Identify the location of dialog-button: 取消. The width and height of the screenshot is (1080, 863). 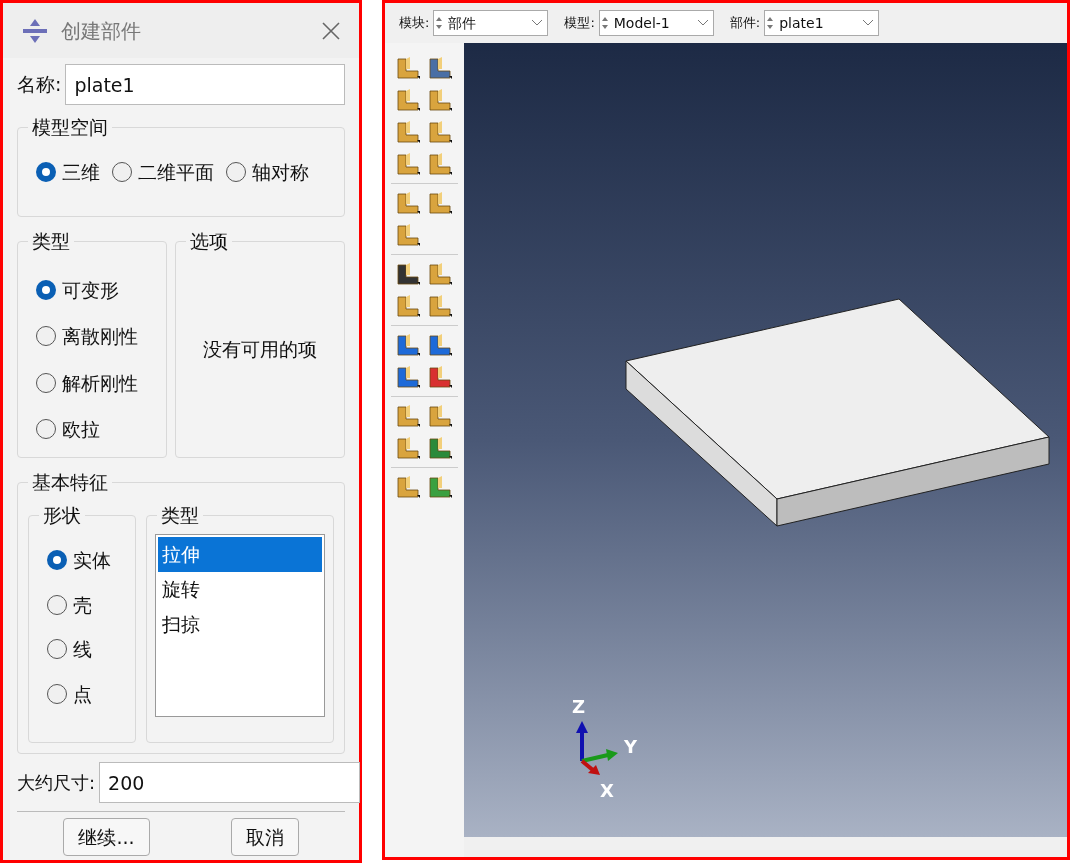
(264, 837).